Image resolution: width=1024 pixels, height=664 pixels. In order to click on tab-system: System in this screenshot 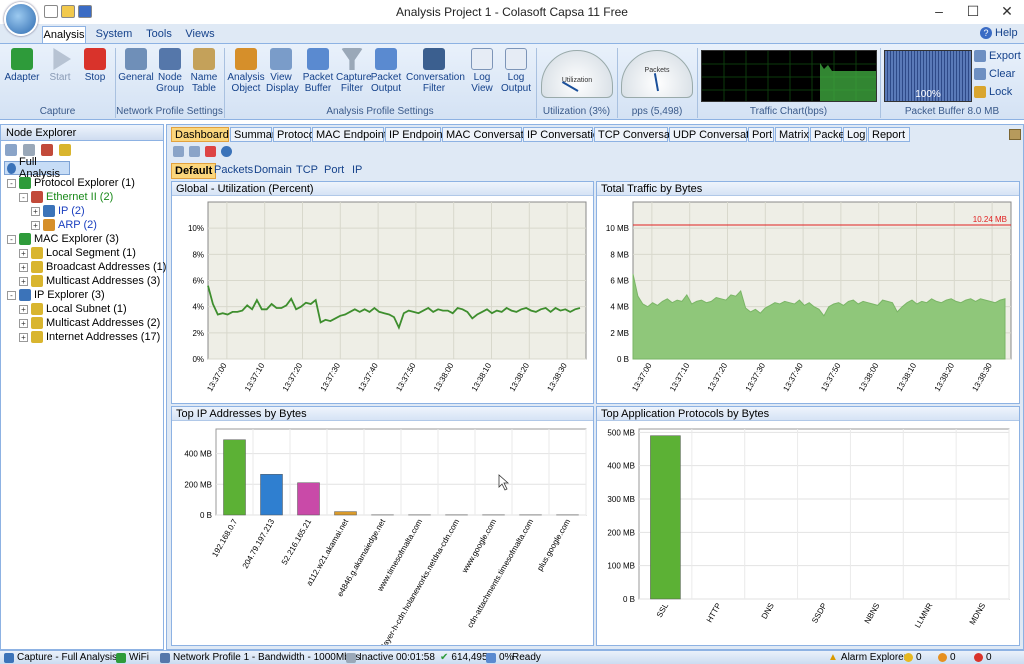, I will do `click(114, 34)`.